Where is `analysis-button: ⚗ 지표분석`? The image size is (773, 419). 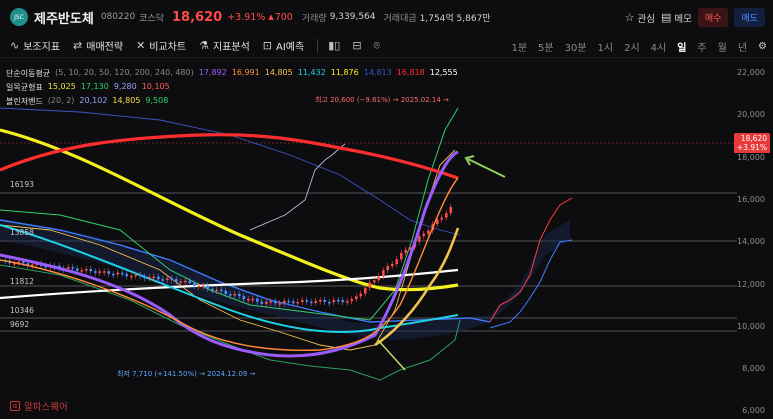 analysis-button: ⚗ 지표분석 is located at coordinates (224, 45).